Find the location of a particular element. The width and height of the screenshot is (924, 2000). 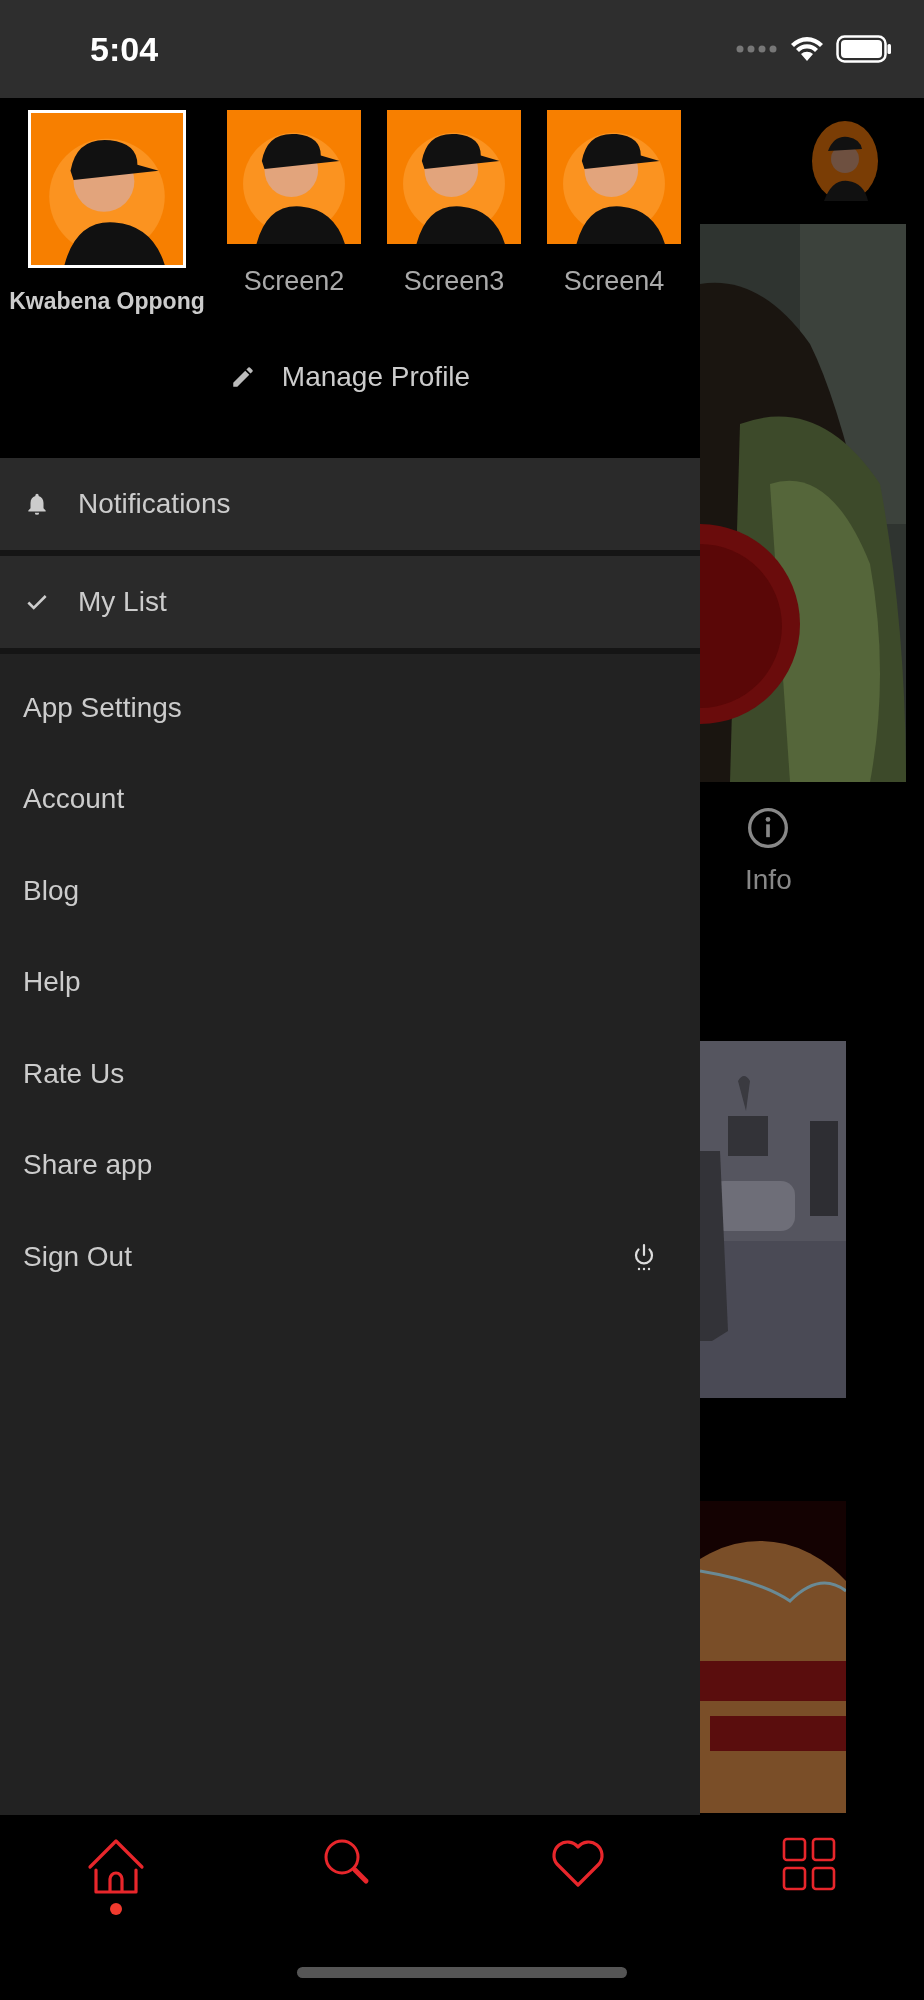

signal-icon is located at coordinates (757, 49).